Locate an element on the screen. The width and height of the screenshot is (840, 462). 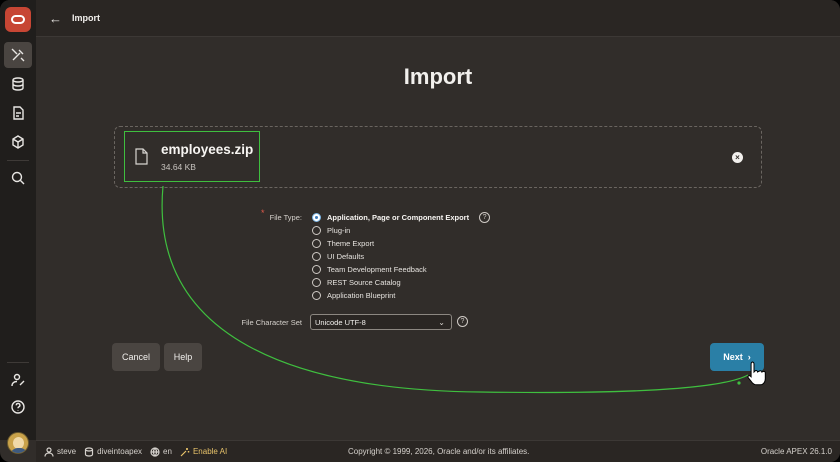
footer-language: en is located at coordinates (161, 451).